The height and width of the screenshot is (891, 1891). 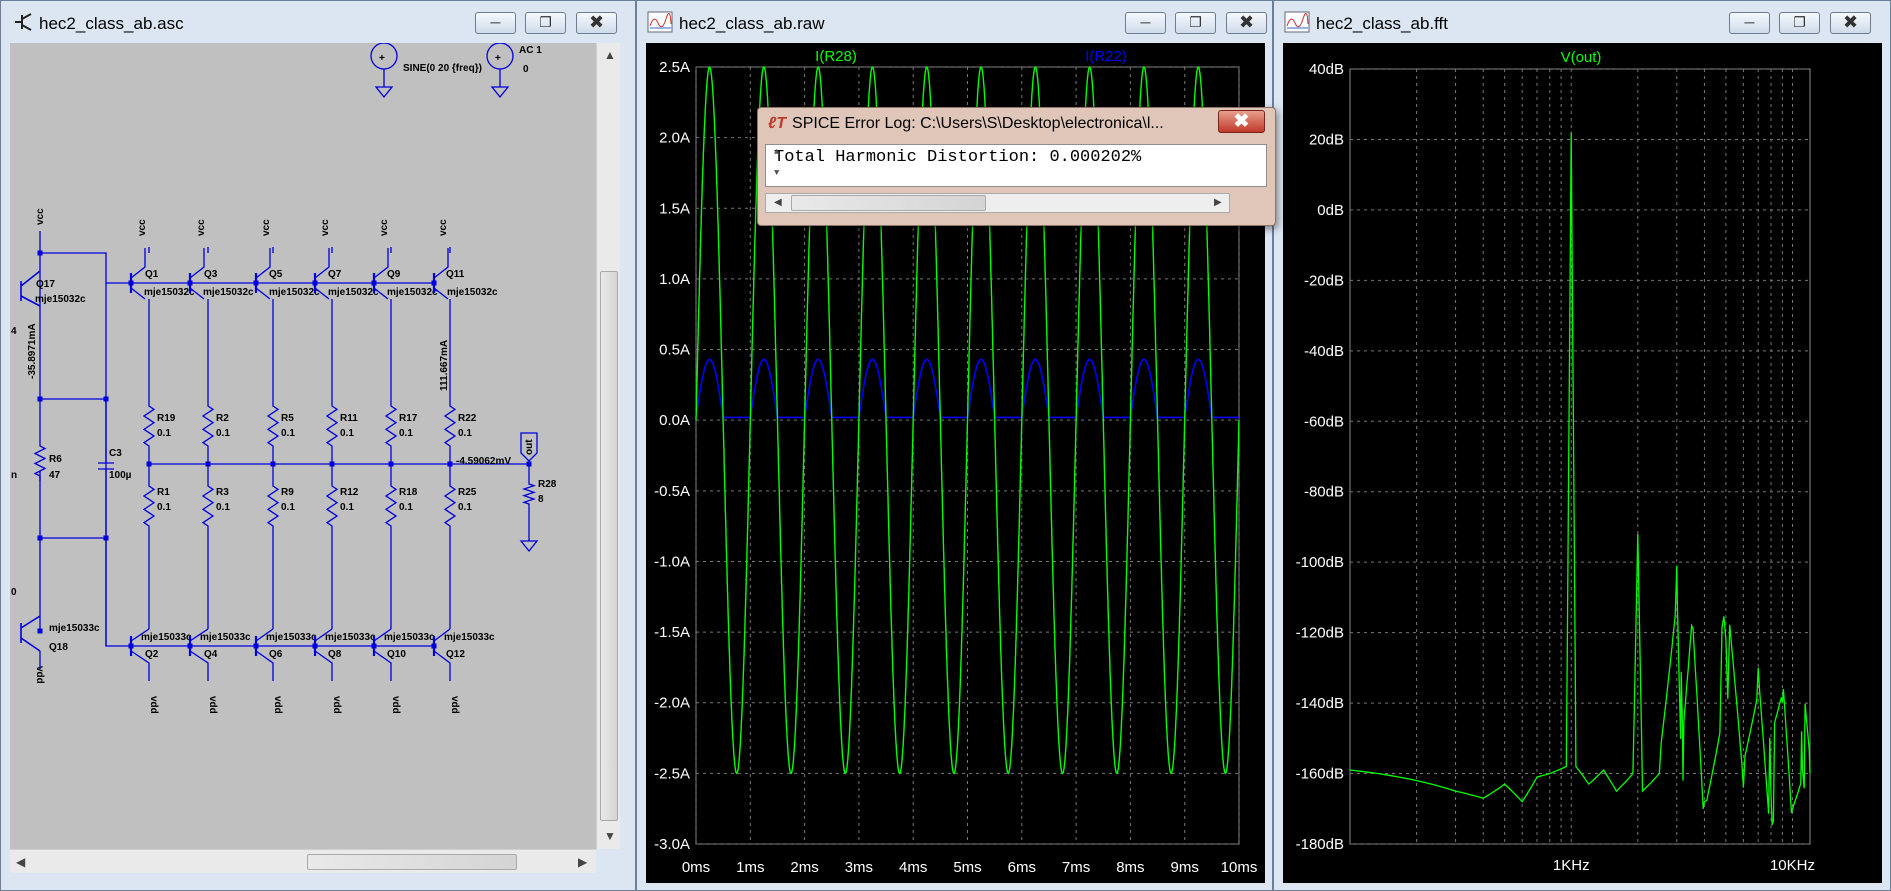 I want to click on transistor-icon, so click(x=23, y=22).